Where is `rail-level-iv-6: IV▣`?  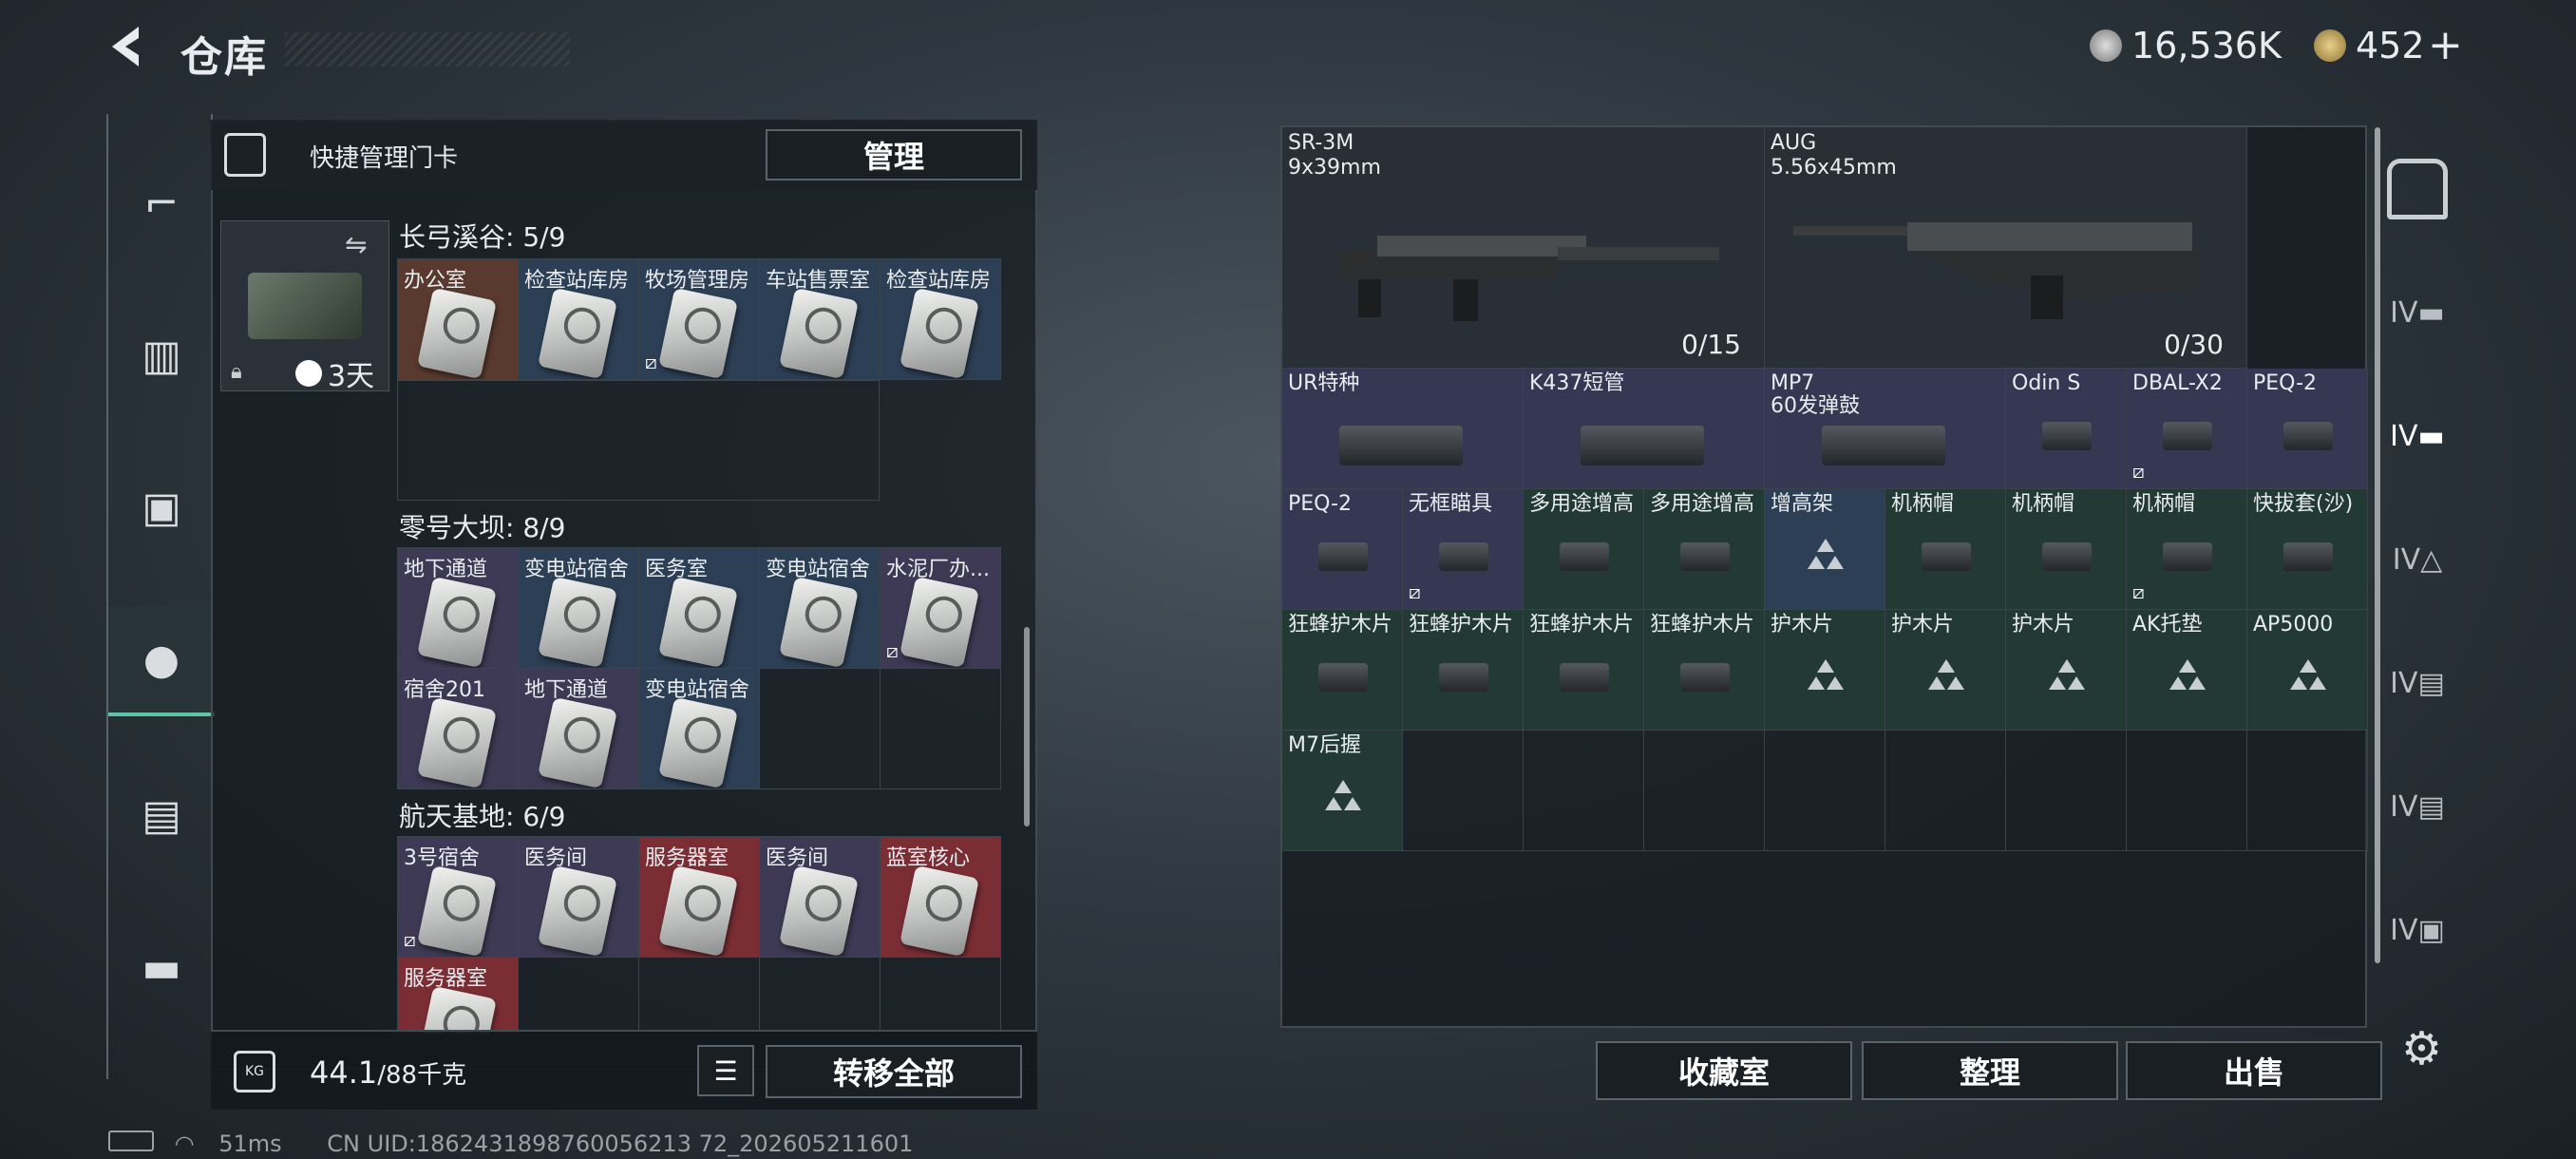 rail-level-iv-6: IV▣ is located at coordinates (2417, 930).